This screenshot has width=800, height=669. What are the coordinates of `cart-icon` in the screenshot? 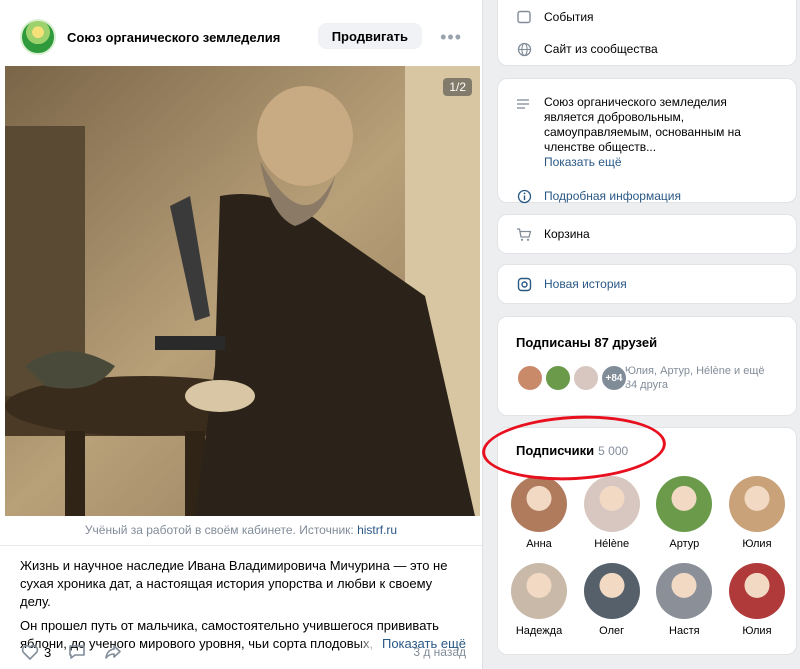 It's located at (524, 234).